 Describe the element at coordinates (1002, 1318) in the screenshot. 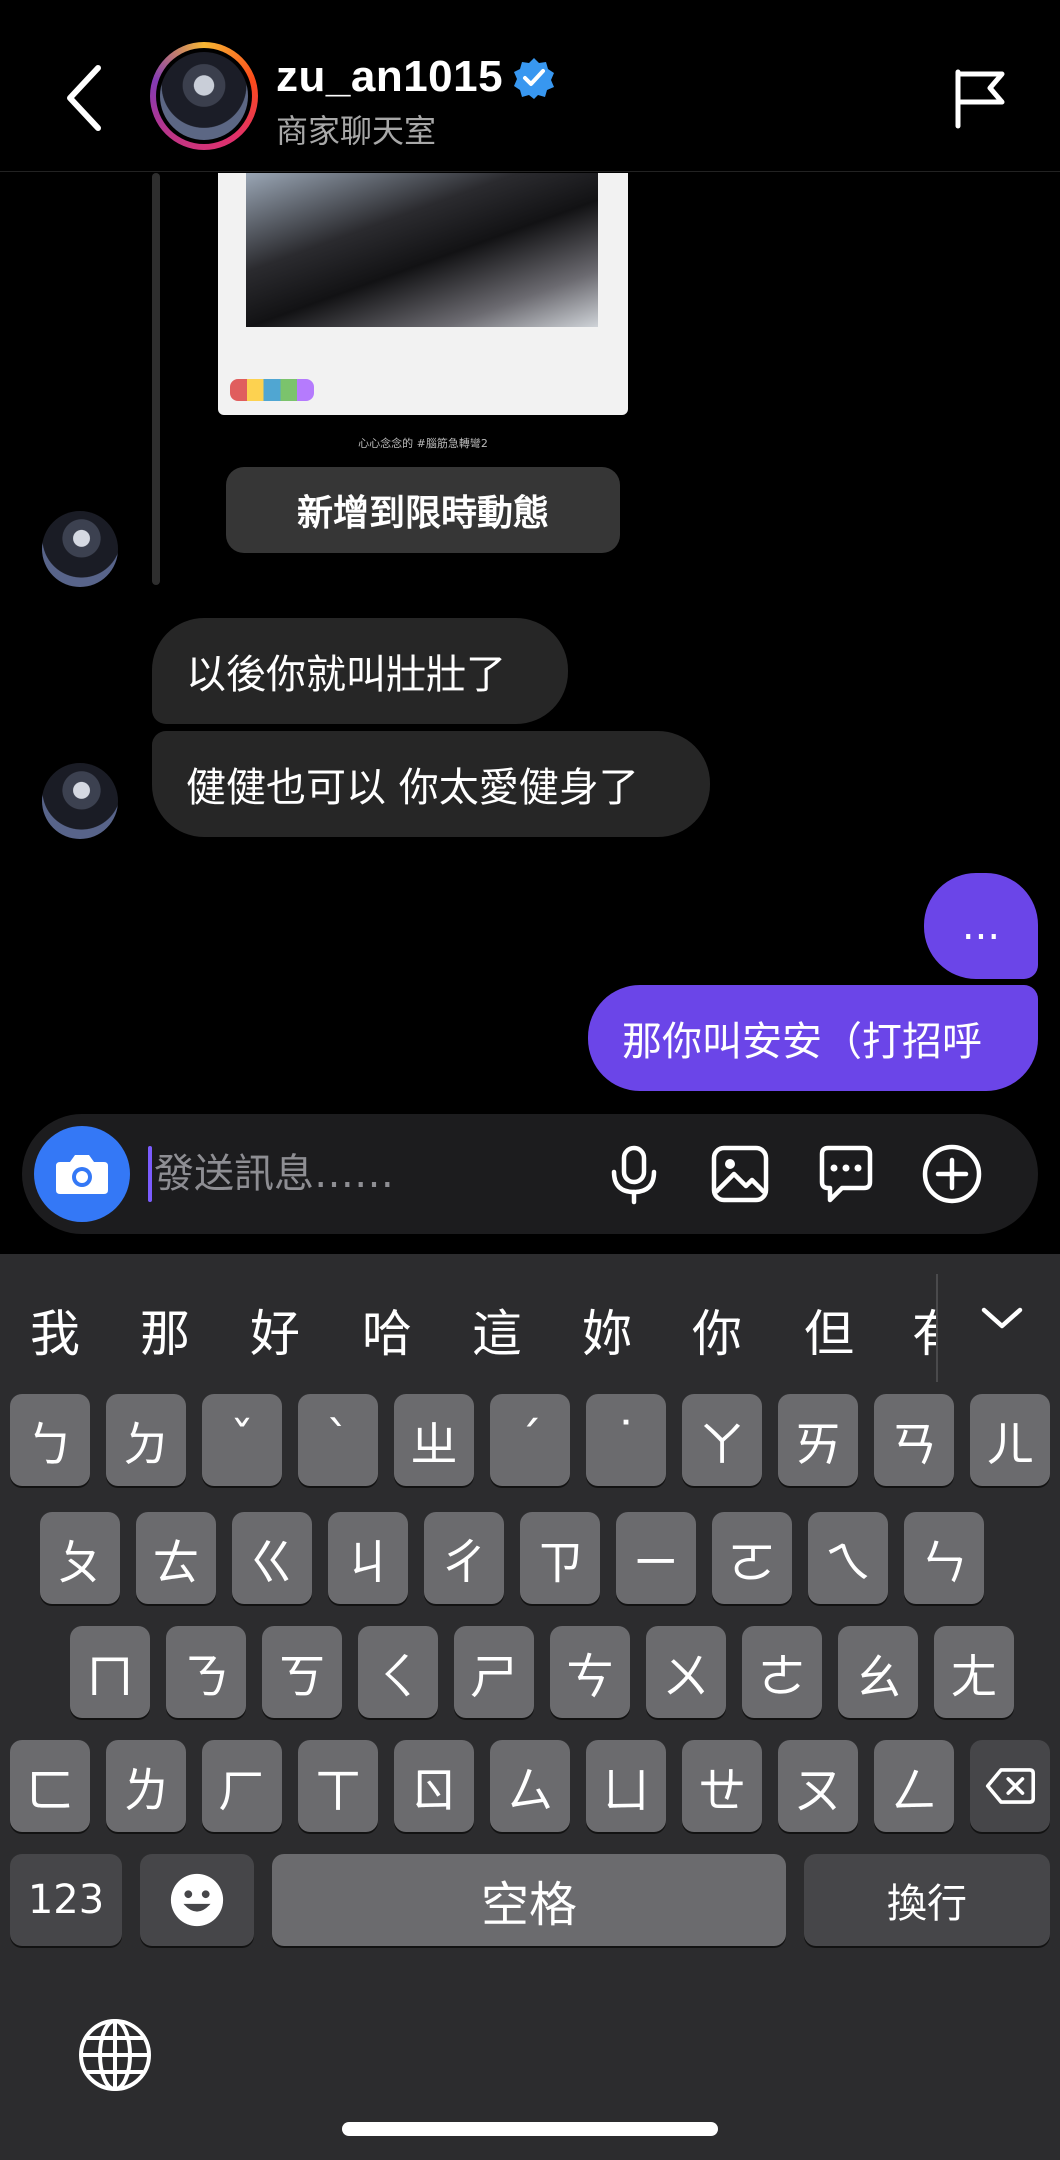

I see `chevron-down-icon` at that location.